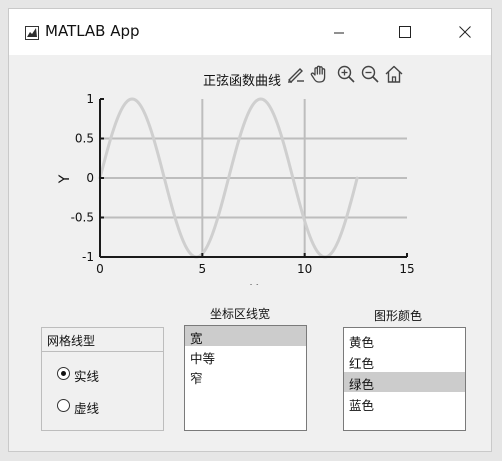  Describe the element at coordinates (406, 269) in the screenshot. I see `x-tick-label-3: 15` at that location.